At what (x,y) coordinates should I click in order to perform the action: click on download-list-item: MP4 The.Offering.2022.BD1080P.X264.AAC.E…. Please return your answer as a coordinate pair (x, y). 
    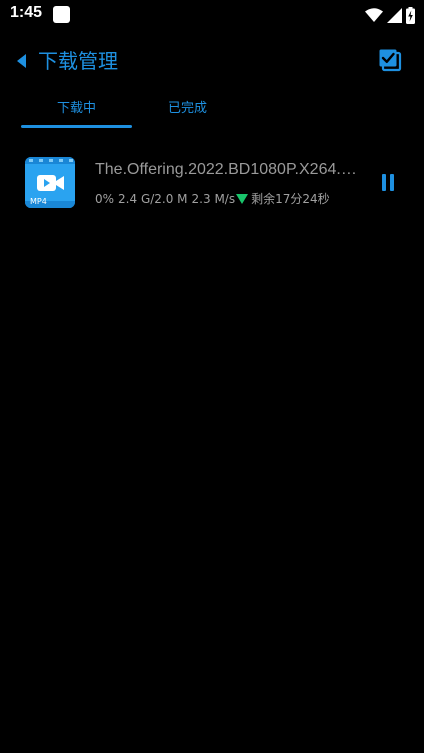
    Looking at the image, I should click on (212, 183).